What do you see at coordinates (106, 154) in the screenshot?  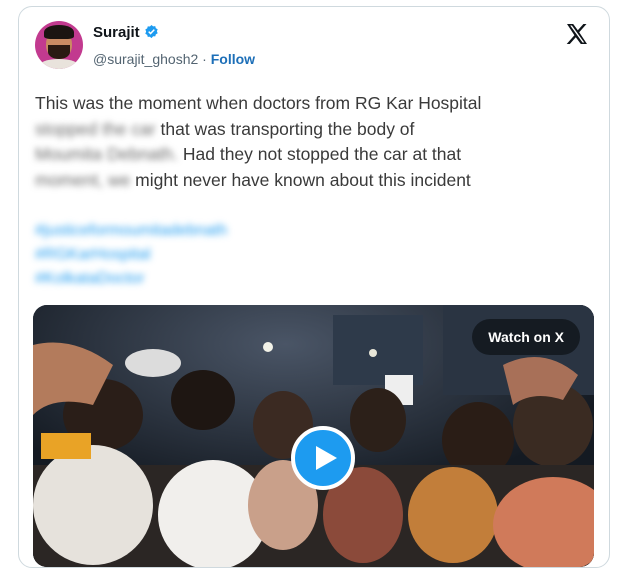 I see `blurred-text: Moumita Debnath.` at bounding box center [106, 154].